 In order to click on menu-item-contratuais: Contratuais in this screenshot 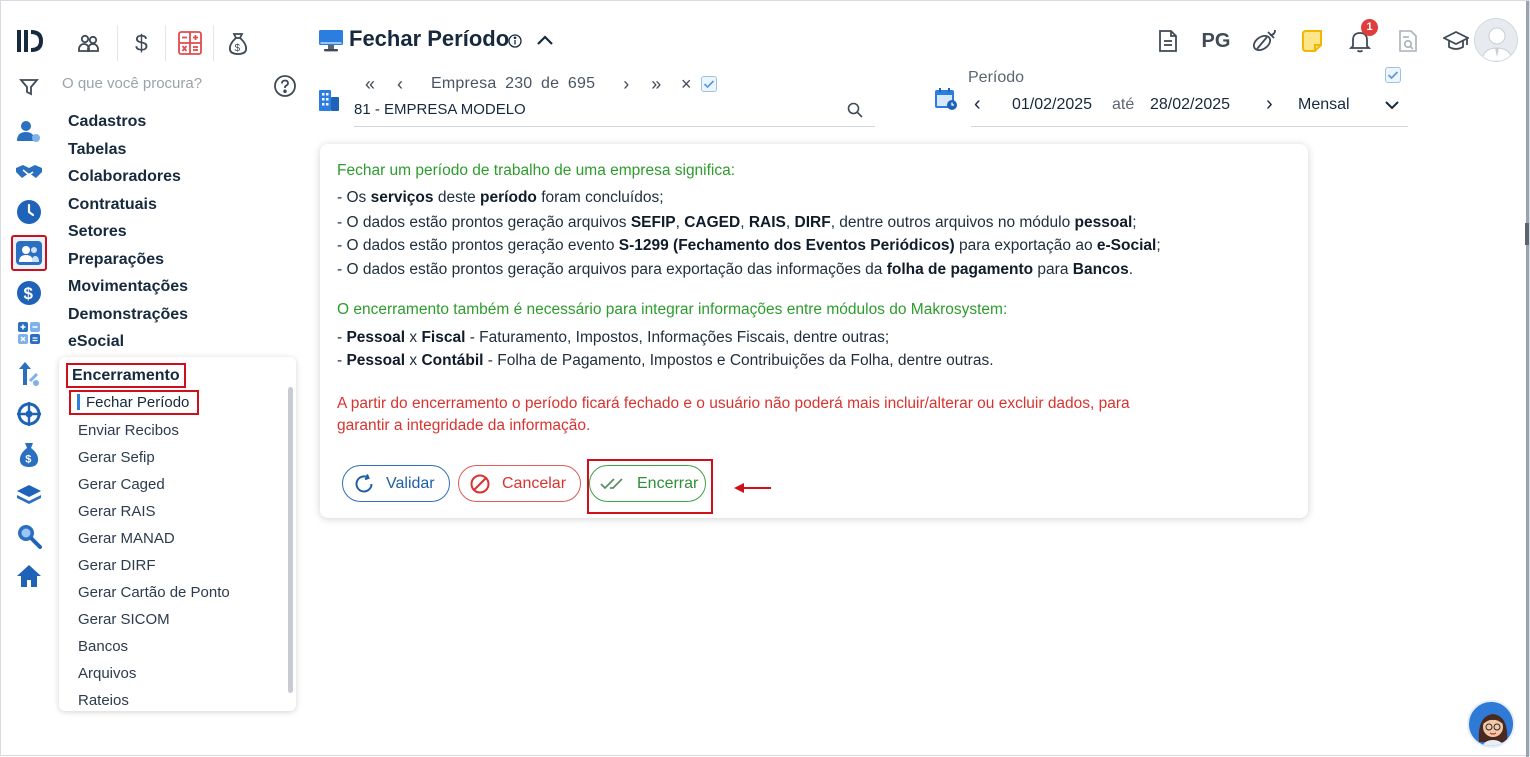, I will do `click(128, 208)`.